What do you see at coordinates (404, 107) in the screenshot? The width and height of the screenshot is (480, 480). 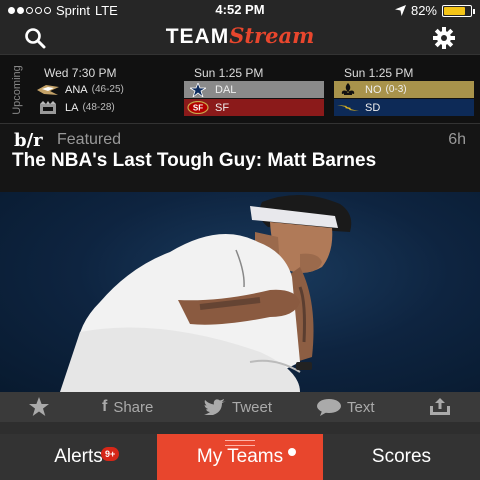 I see `team-row-sd: SD` at bounding box center [404, 107].